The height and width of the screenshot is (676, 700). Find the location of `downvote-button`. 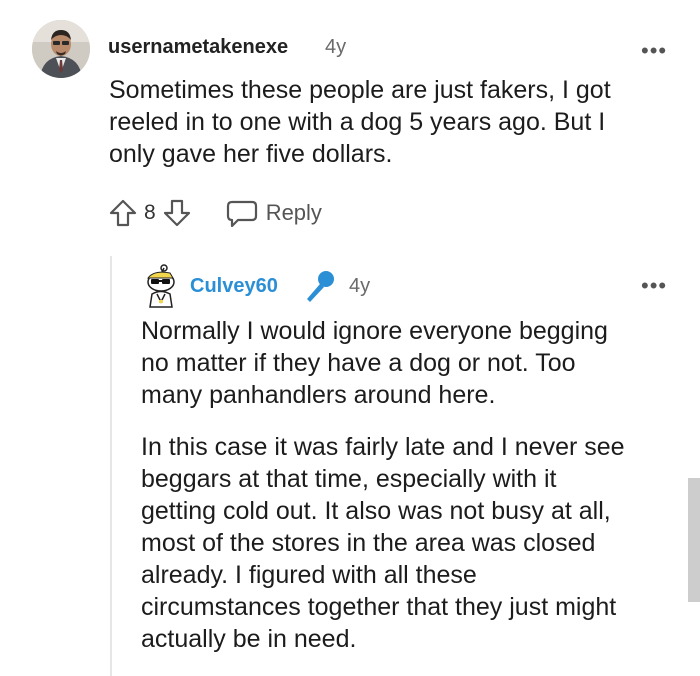

downvote-button is located at coordinates (177, 213).